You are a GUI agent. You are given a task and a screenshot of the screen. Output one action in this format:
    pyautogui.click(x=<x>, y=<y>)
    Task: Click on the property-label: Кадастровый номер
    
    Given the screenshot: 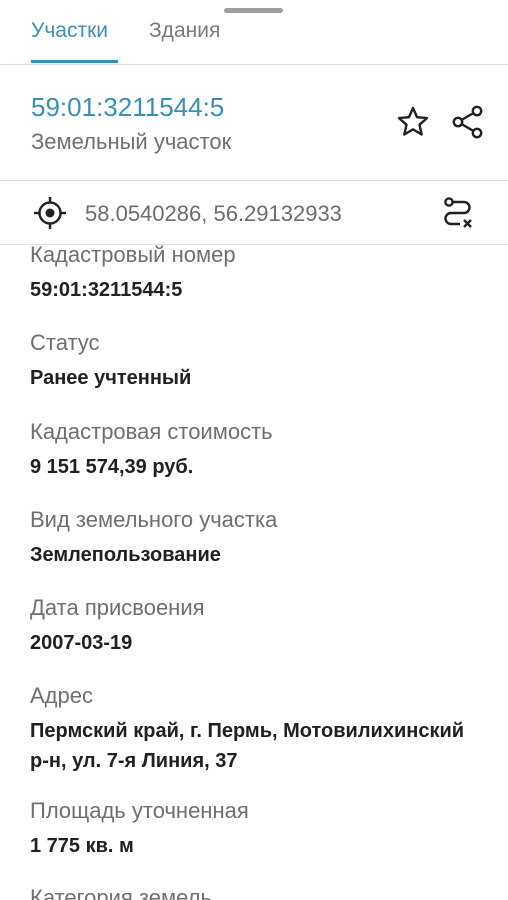 What is the action you would take?
    pyautogui.click(x=133, y=255)
    